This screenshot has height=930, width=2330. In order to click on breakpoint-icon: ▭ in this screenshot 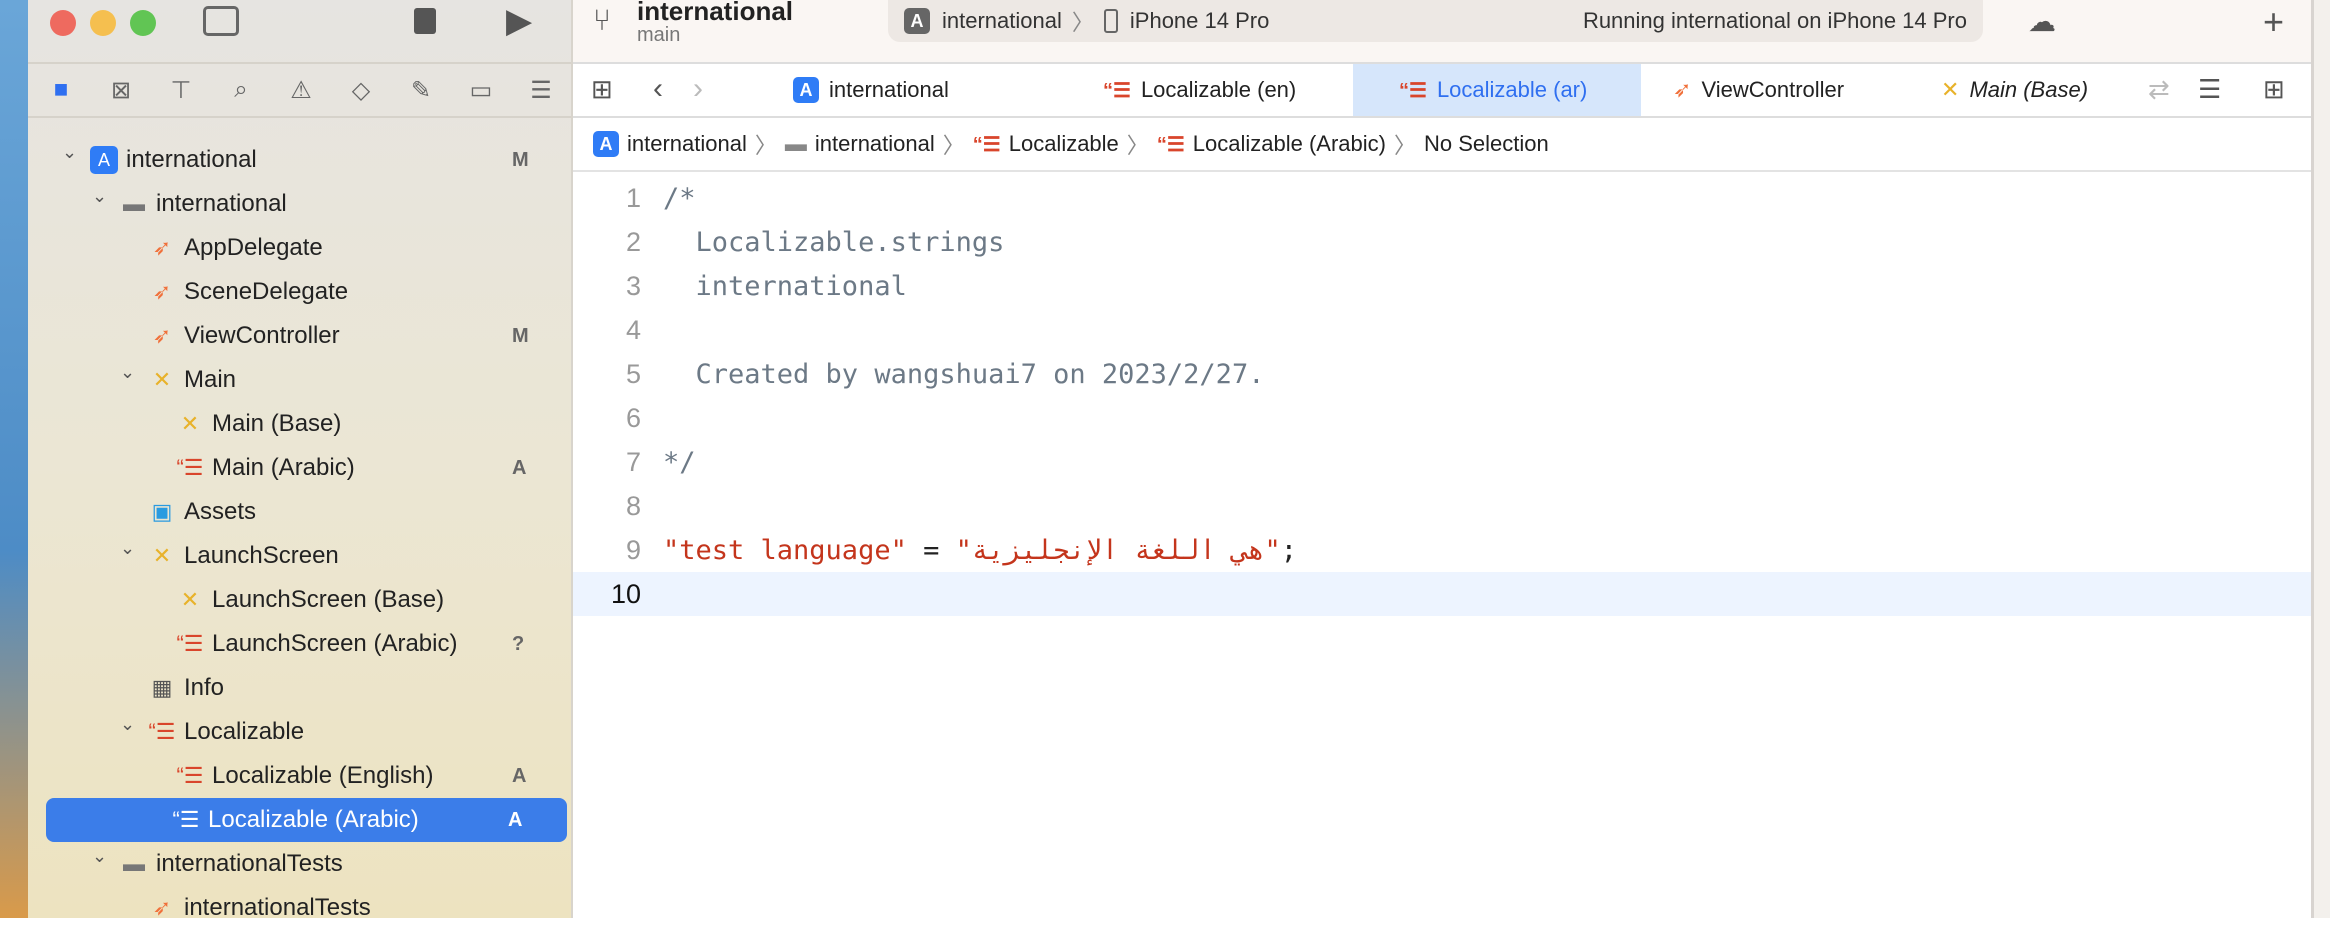, I will do `click(481, 90)`.